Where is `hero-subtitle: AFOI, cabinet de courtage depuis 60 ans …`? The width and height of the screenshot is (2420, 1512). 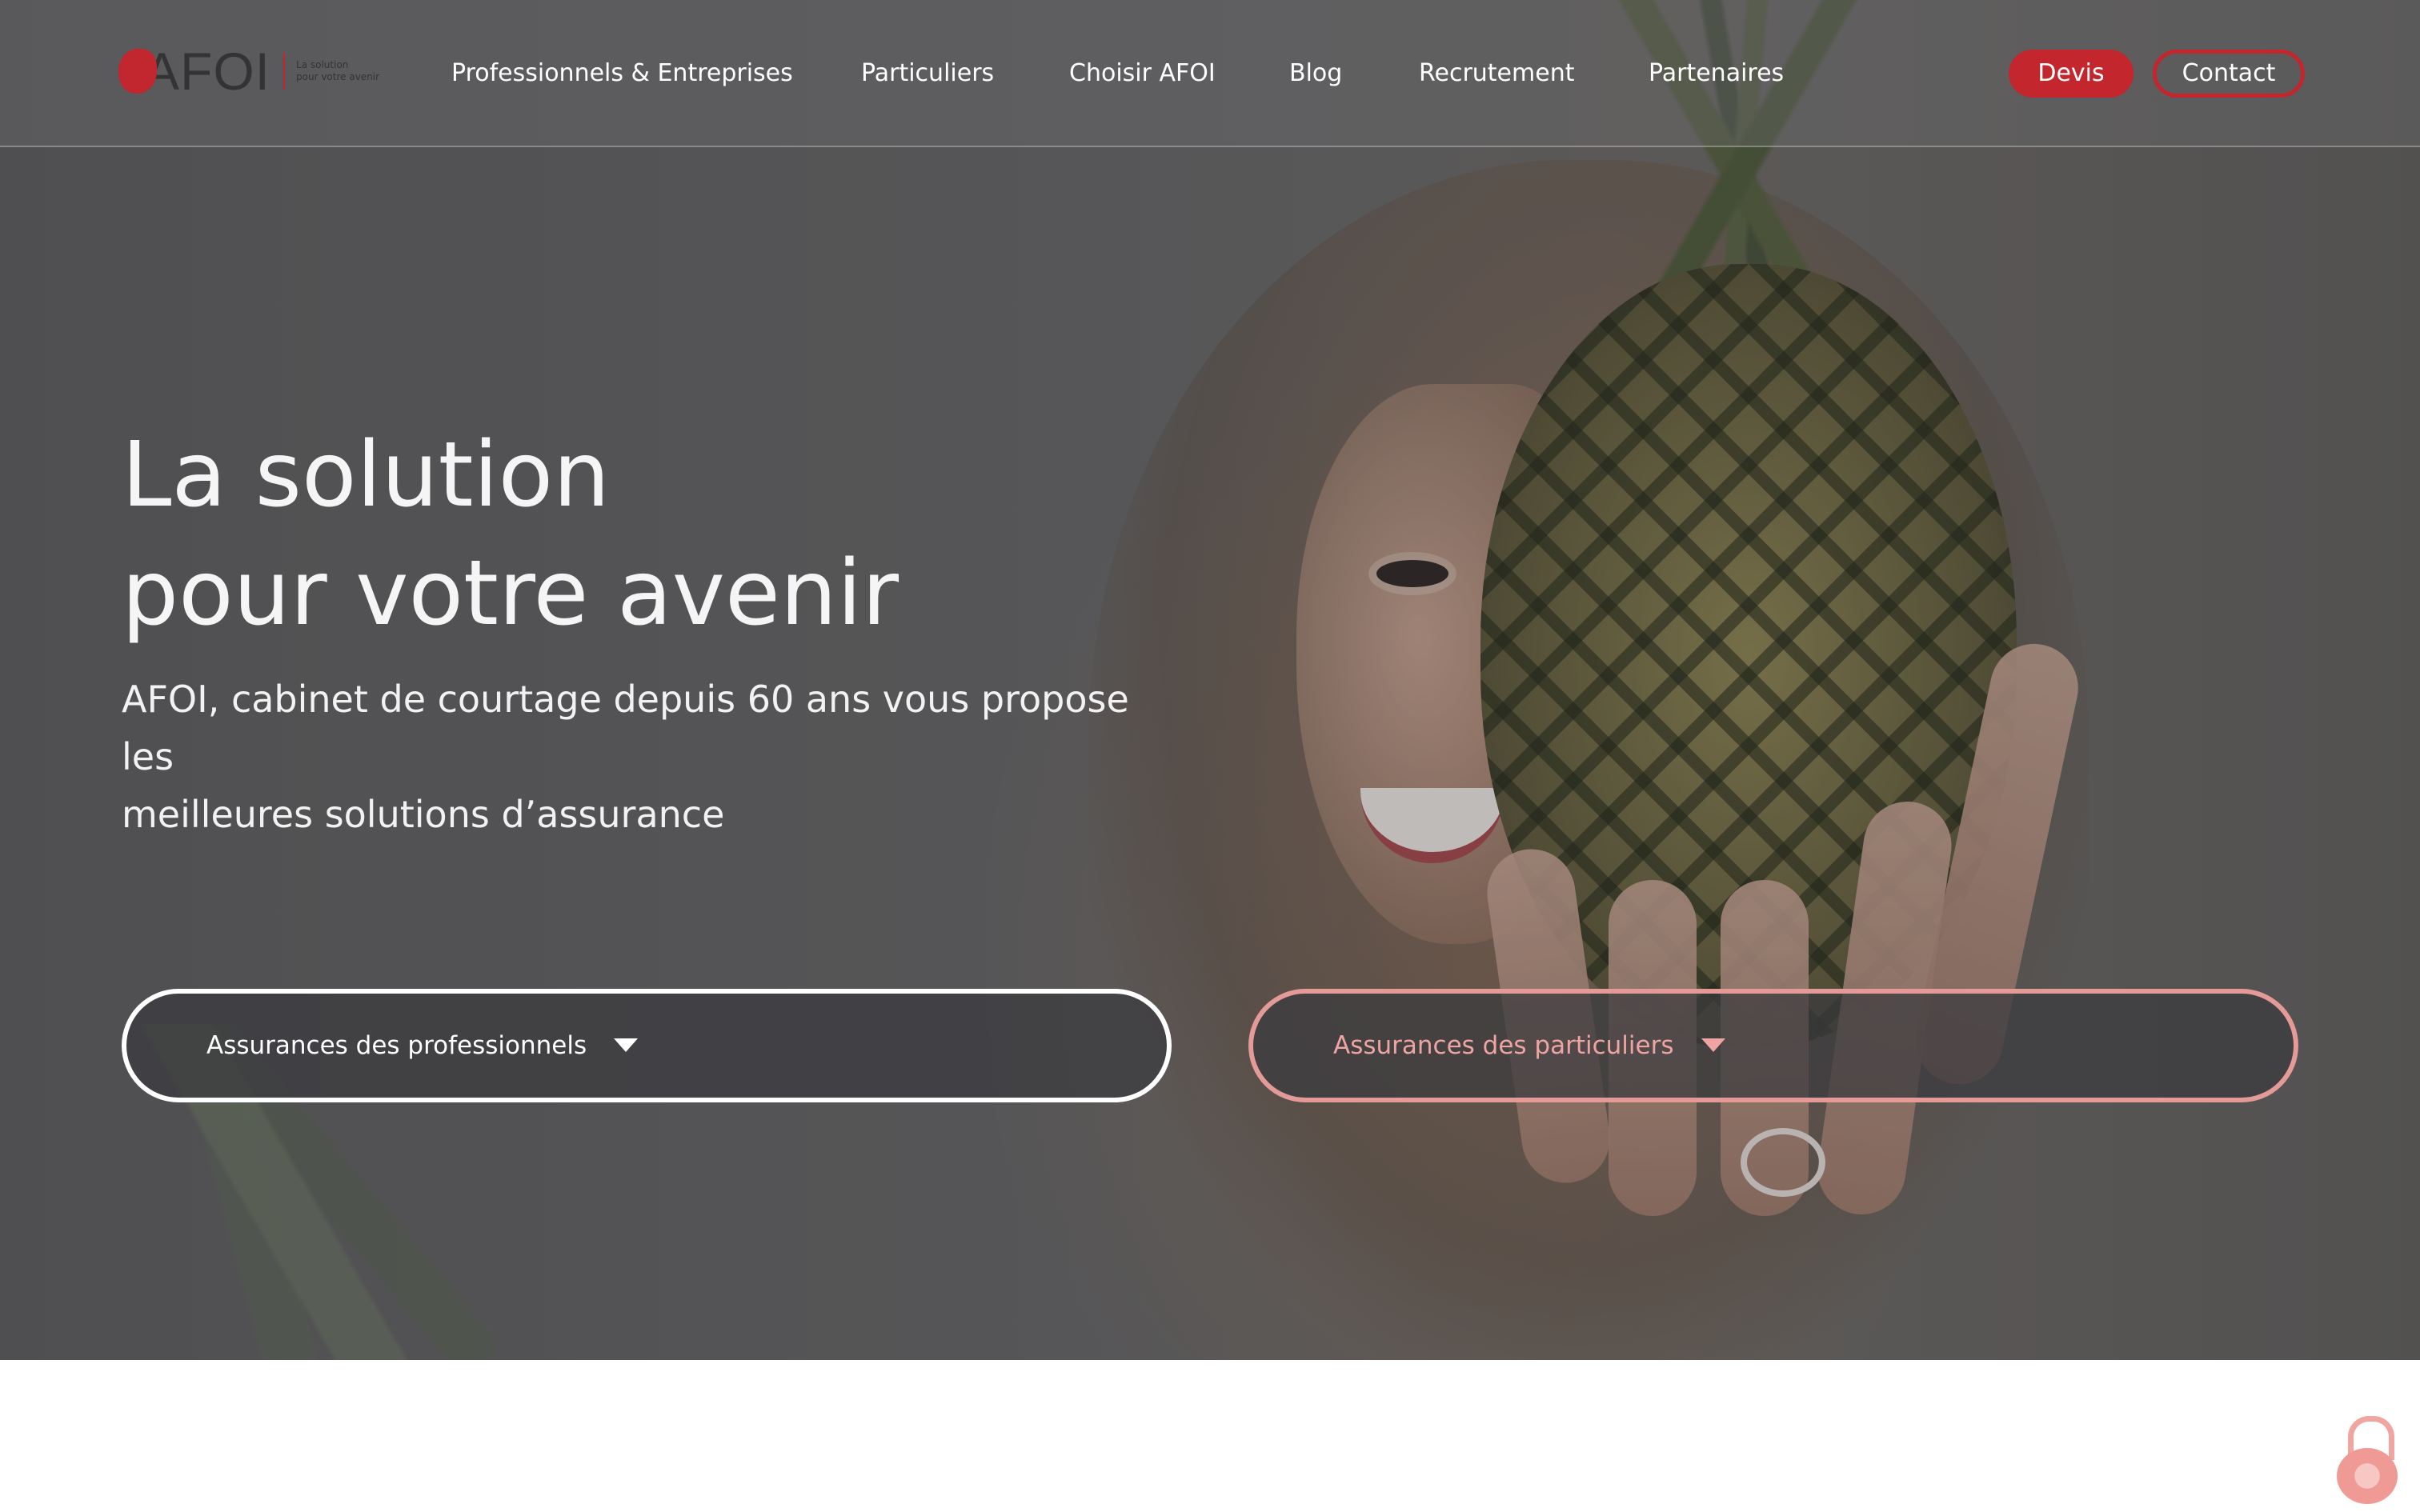
hero-subtitle: AFOI, cabinet de courtage depuis 60 ans … is located at coordinates (642, 756).